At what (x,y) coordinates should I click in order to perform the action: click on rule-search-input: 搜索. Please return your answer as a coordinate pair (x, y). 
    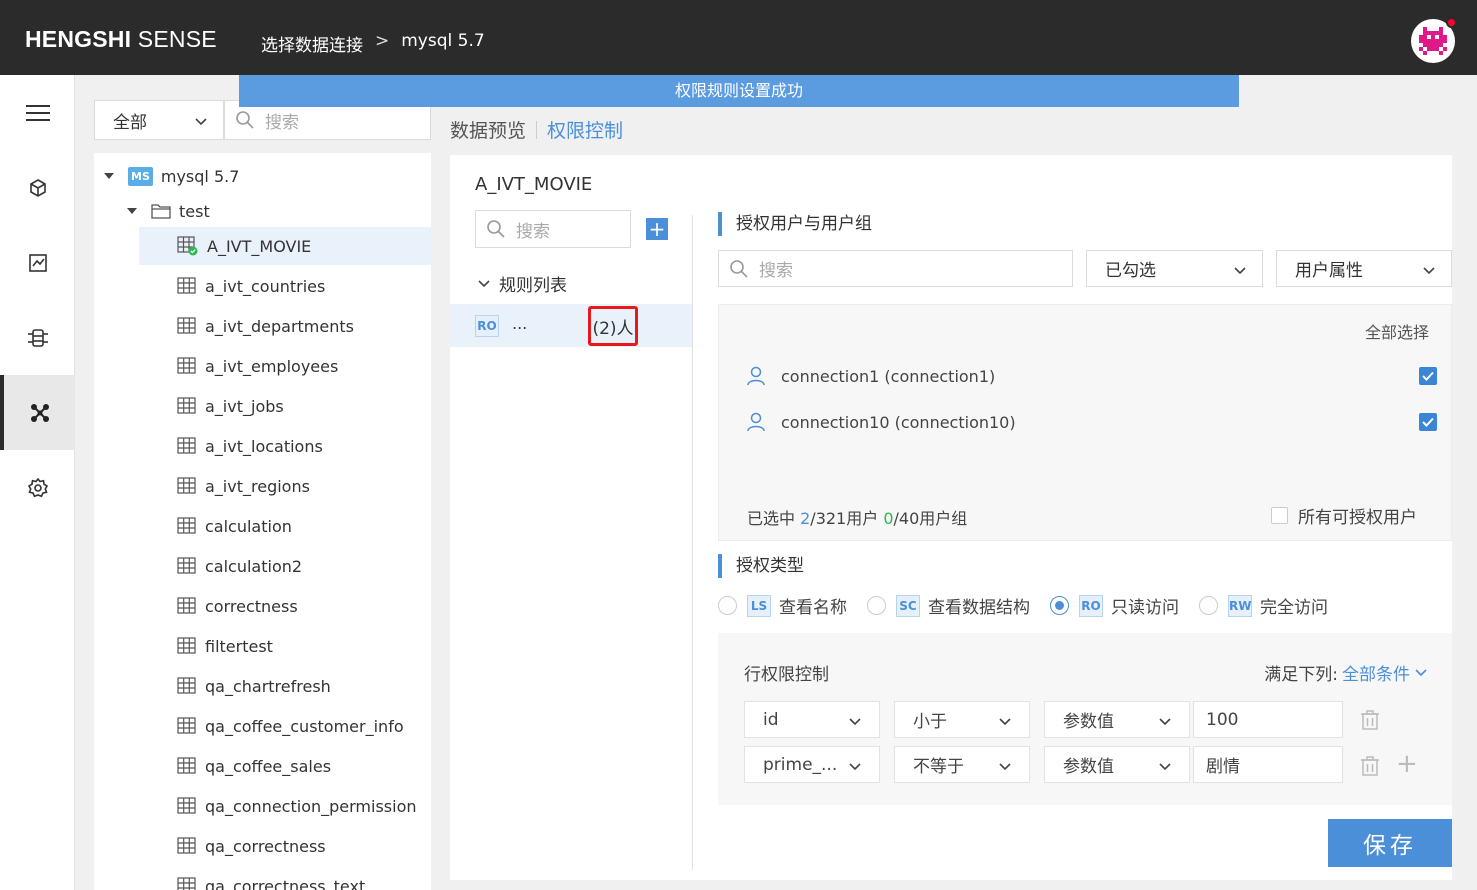
    Looking at the image, I should click on (553, 229).